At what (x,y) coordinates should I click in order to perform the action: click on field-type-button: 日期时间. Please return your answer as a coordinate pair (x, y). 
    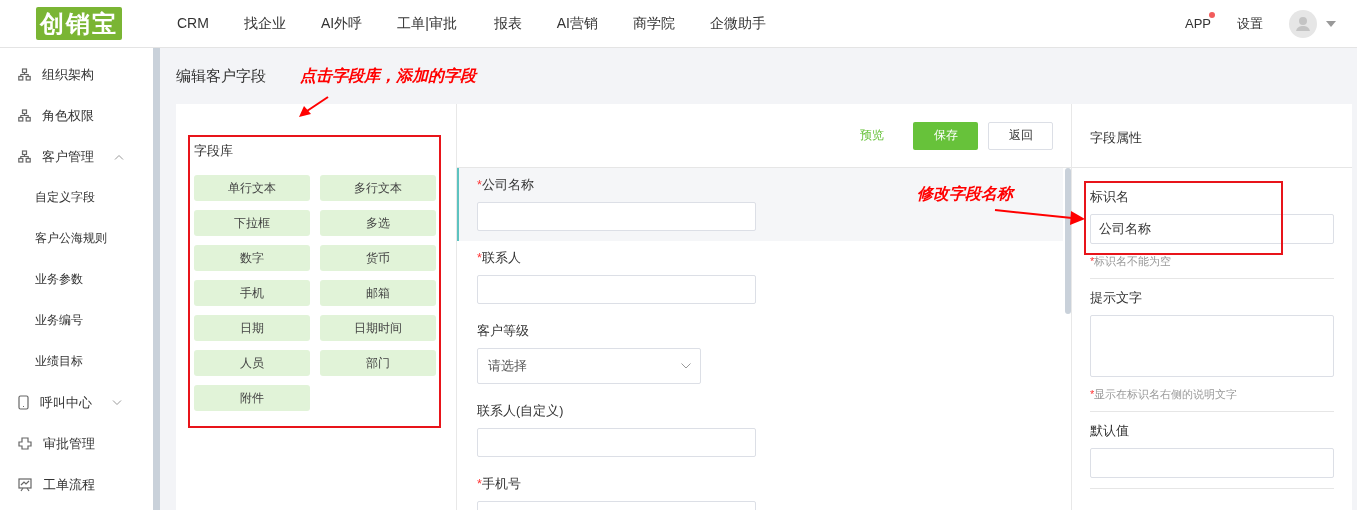
    Looking at the image, I should click on (378, 328).